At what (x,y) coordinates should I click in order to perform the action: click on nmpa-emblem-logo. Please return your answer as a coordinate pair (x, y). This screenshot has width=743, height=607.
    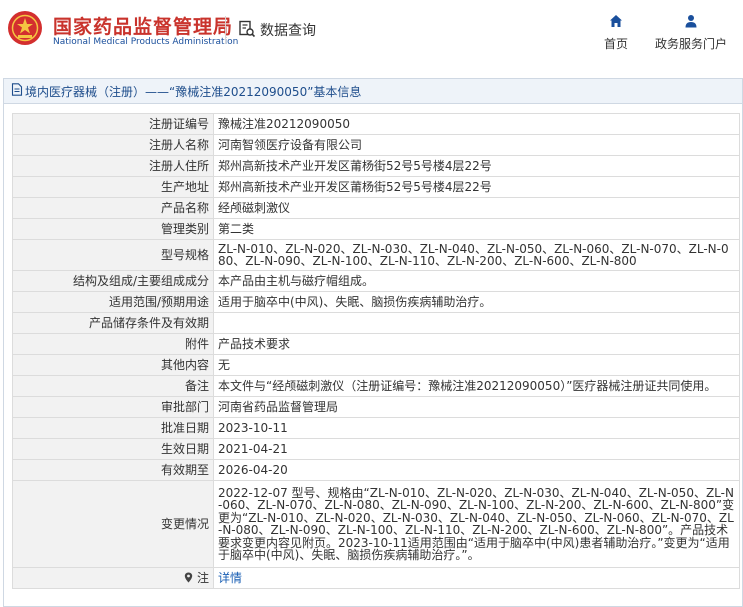
    Looking at the image, I should click on (25, 28).